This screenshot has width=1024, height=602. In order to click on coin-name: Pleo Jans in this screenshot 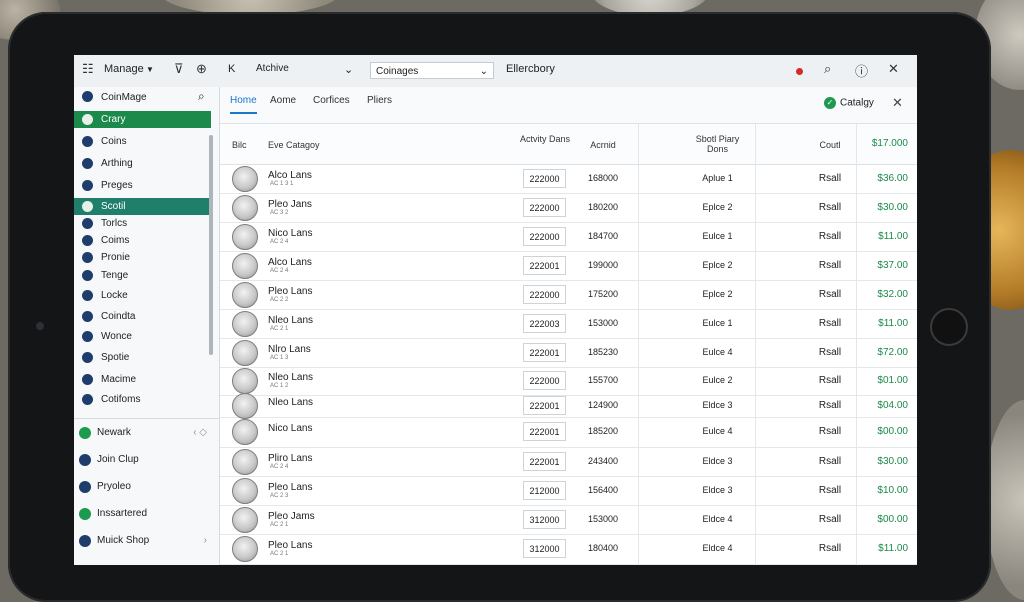, I will do `click(290, 204)`.